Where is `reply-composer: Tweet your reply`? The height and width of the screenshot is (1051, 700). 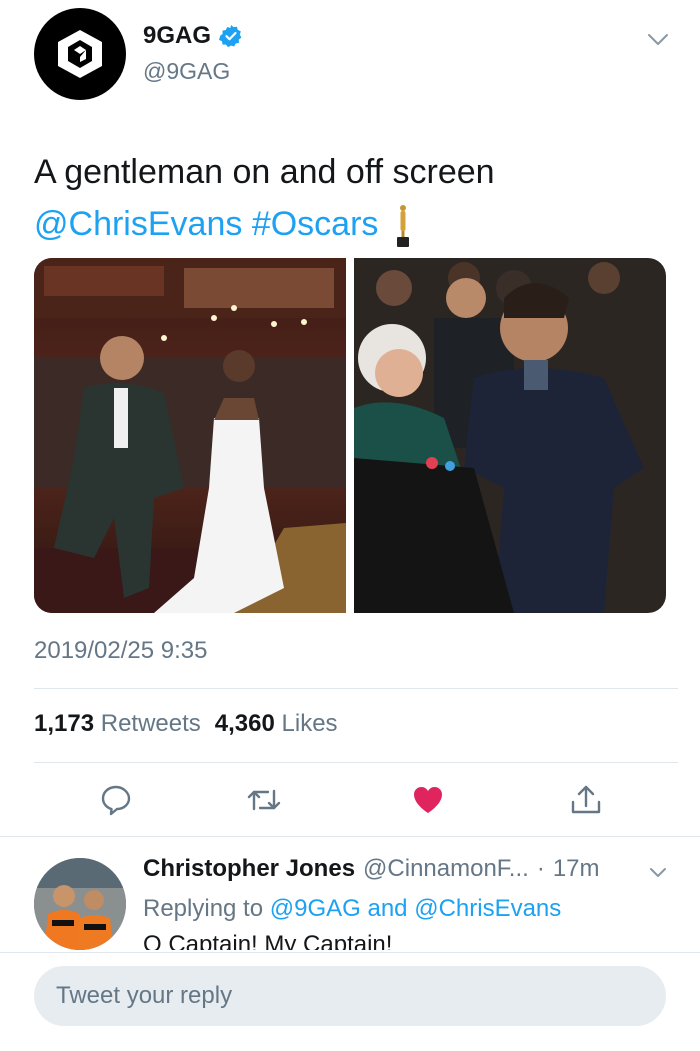
reply-composer: Tweet your reply is located at coordinates (350, 1001).